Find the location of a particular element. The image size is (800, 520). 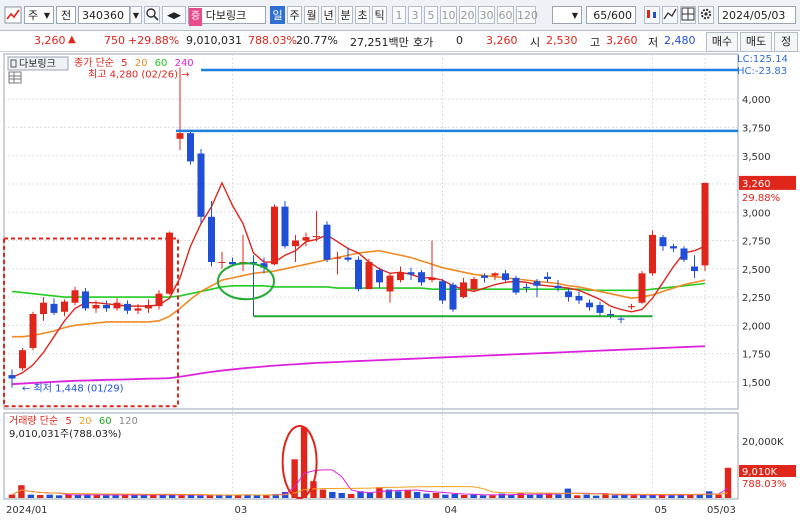

buy-button: 매수 is located at coordinates (722, 42).